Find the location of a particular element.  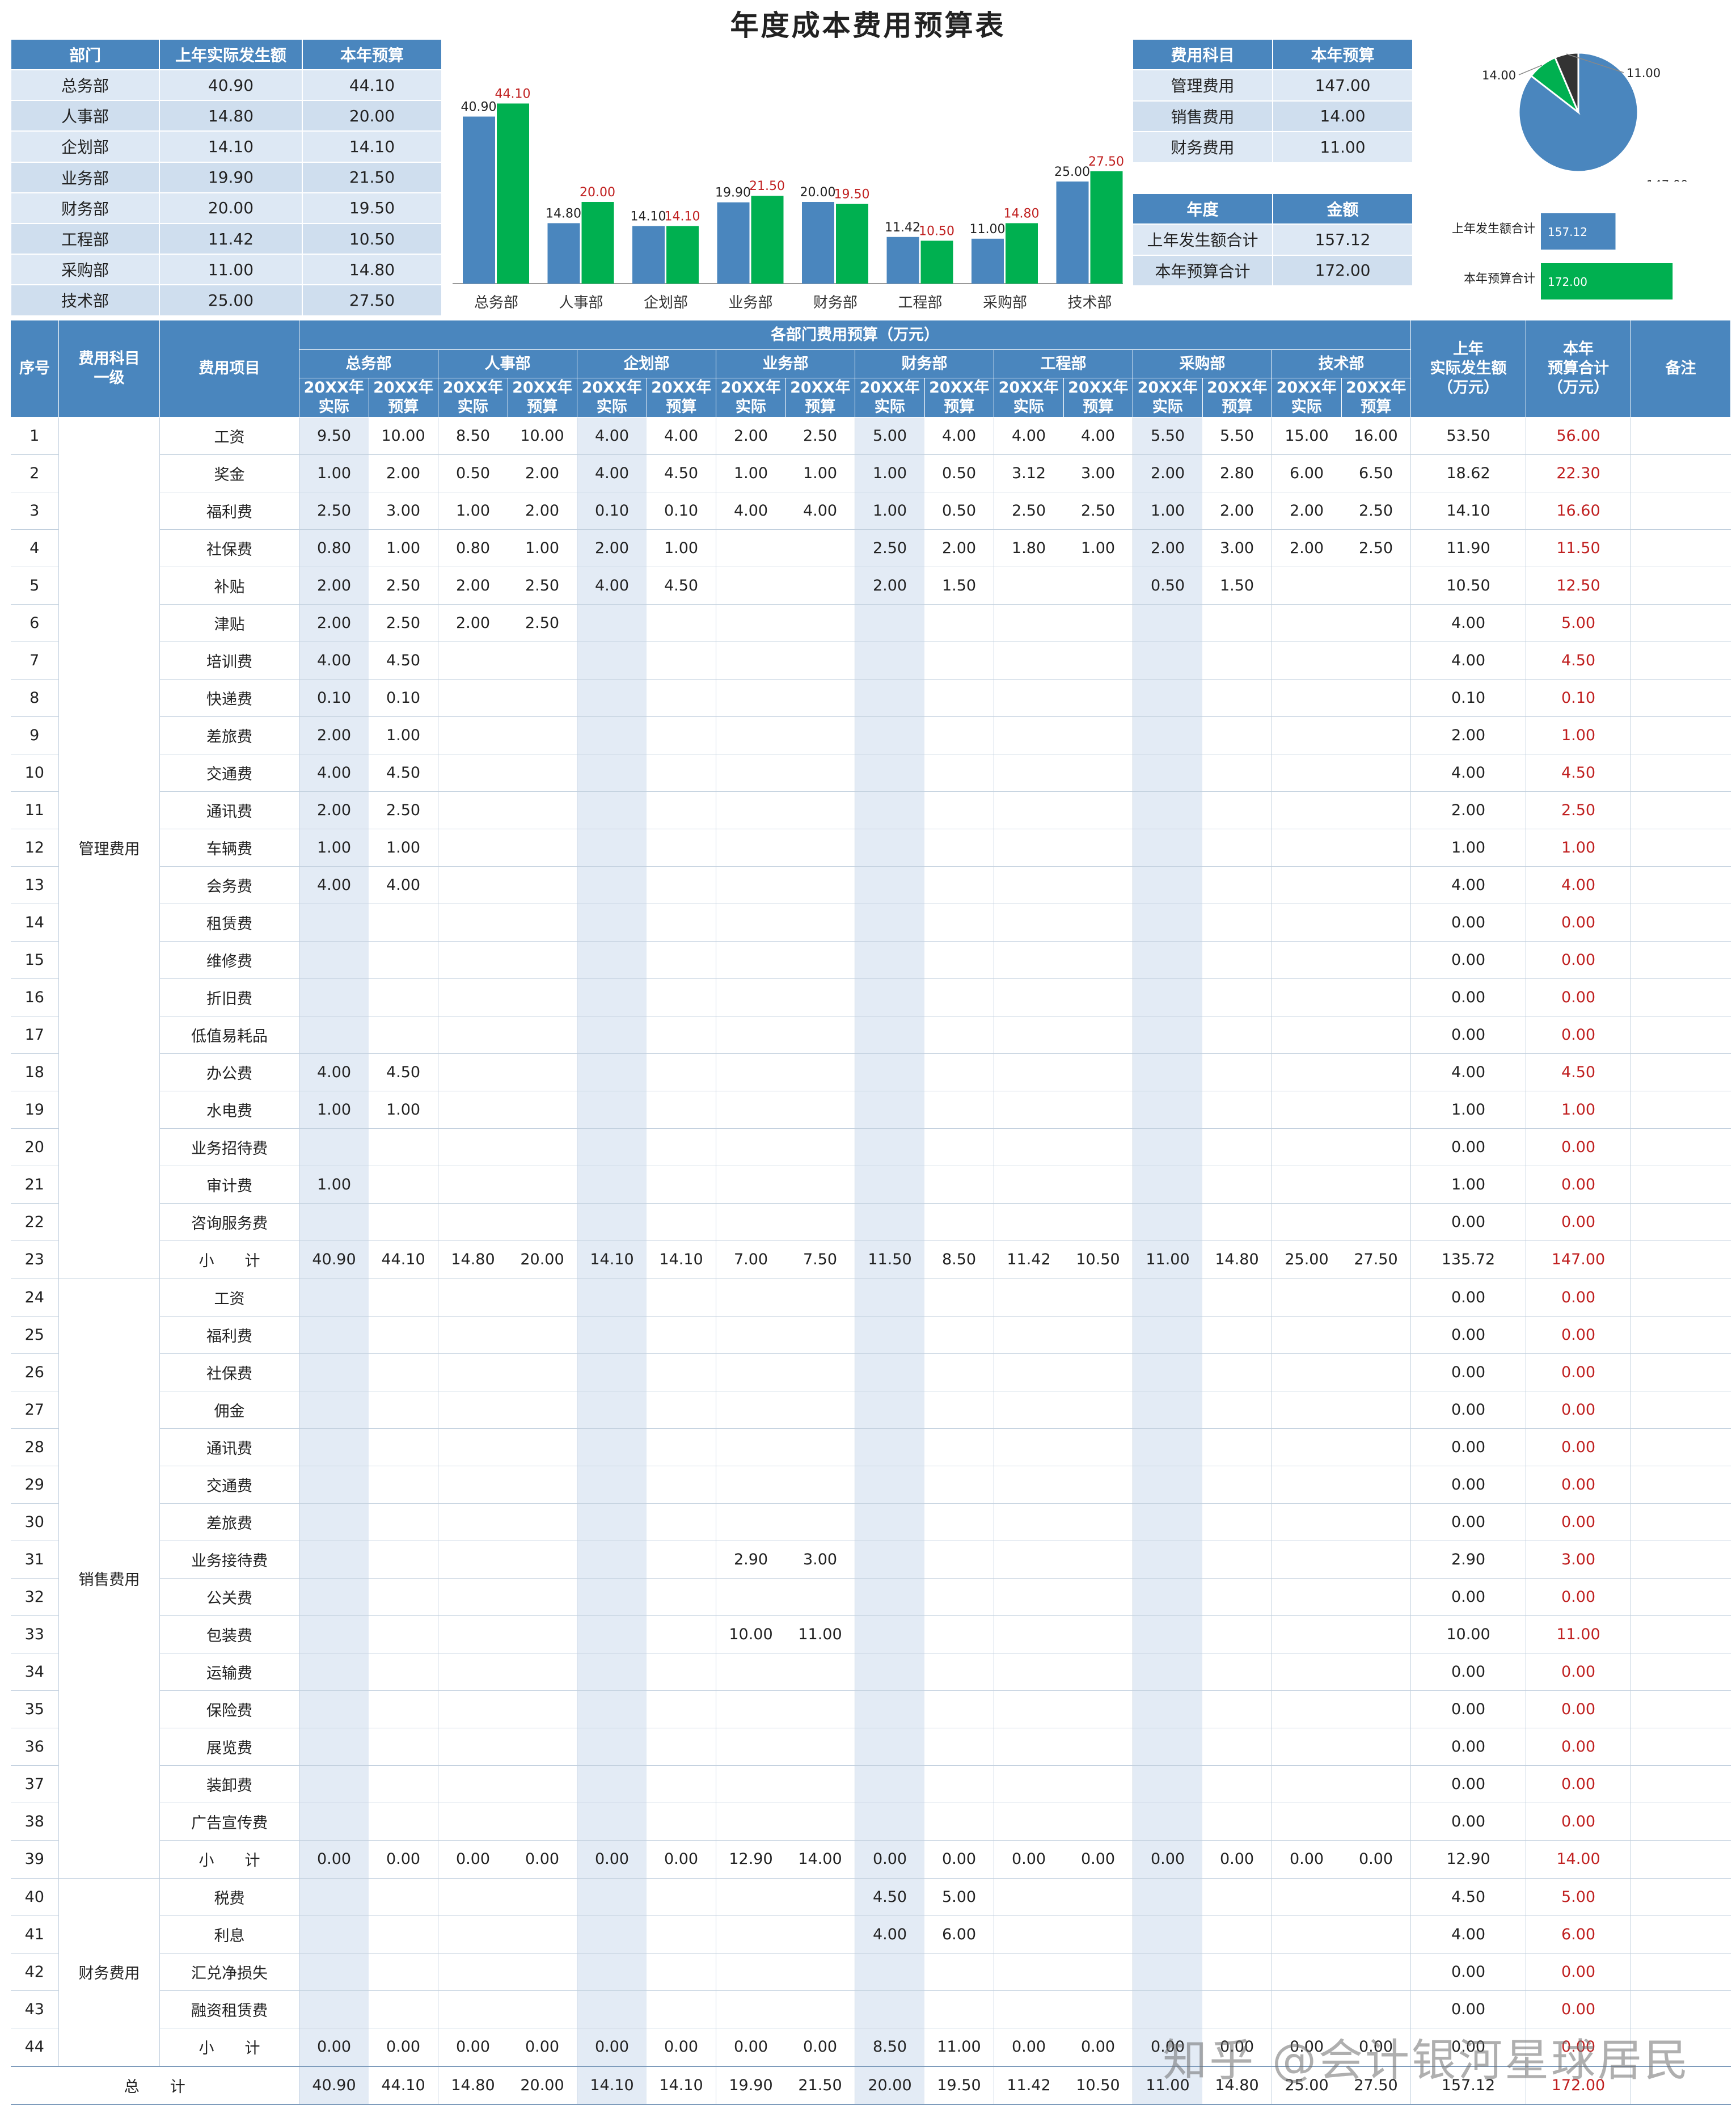

column-header: 部门 is located at coordinates (85, 54).